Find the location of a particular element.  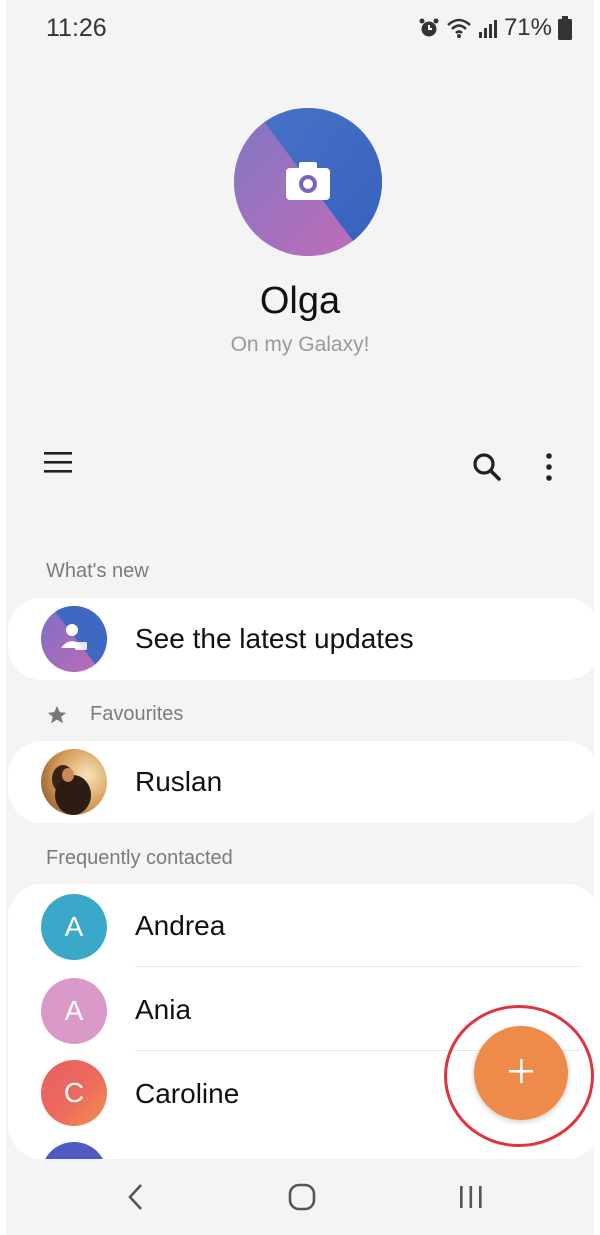

add-contact-button is located at coordinates (521, 1073).